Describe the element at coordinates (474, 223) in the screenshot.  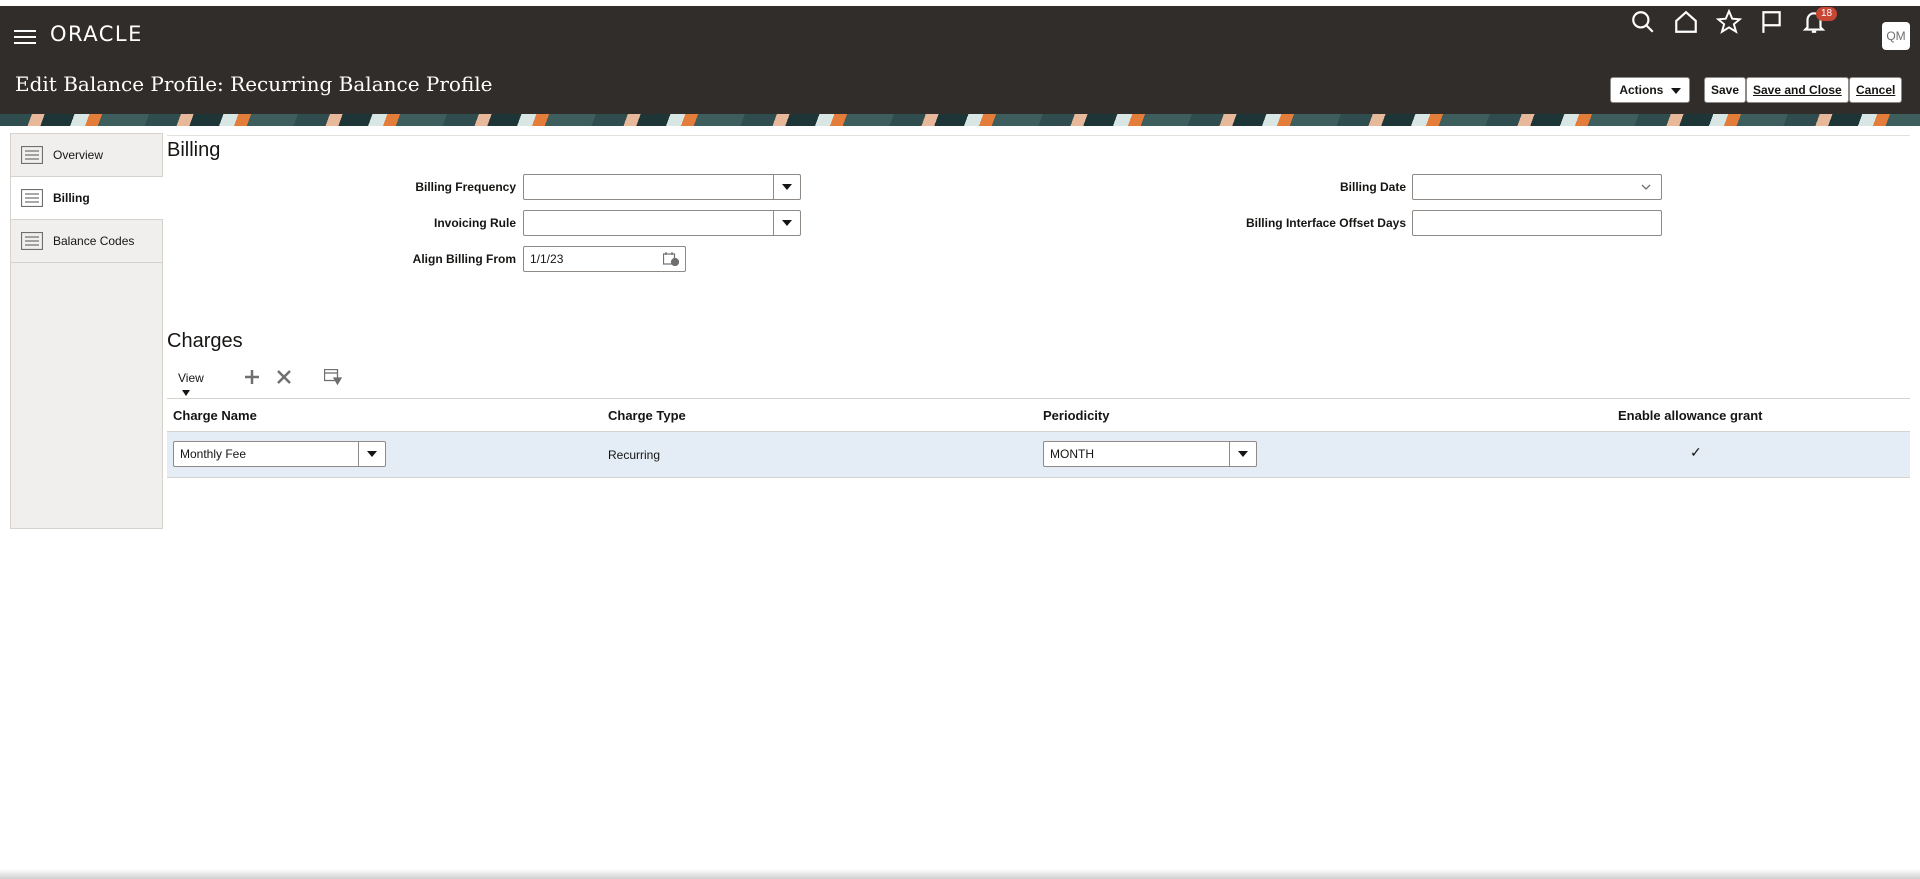
I see `invoicing-rule-label: Invoicing Rule` at that location.